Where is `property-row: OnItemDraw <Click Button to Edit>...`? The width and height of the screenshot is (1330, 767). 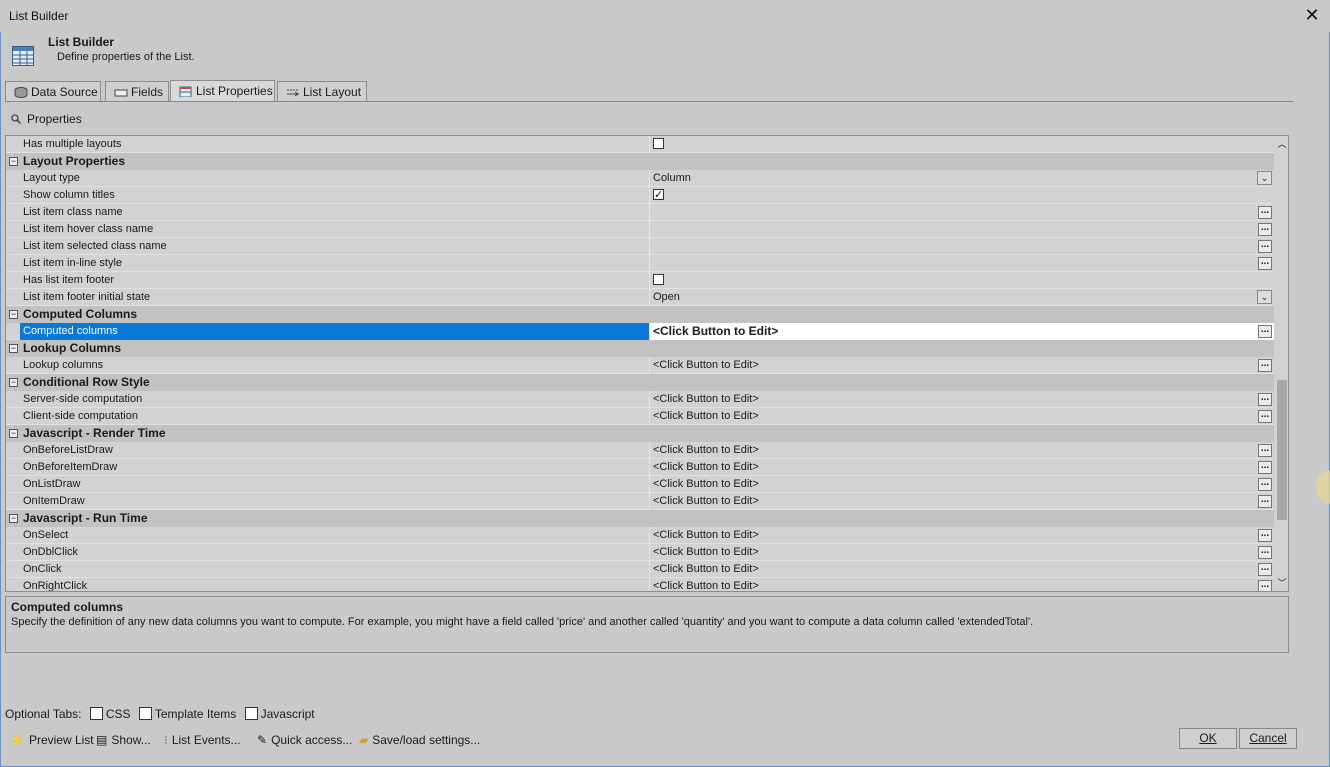
property-row: OnItemDraw <Click Button to Edit>... is located at coordinates (640, 501).